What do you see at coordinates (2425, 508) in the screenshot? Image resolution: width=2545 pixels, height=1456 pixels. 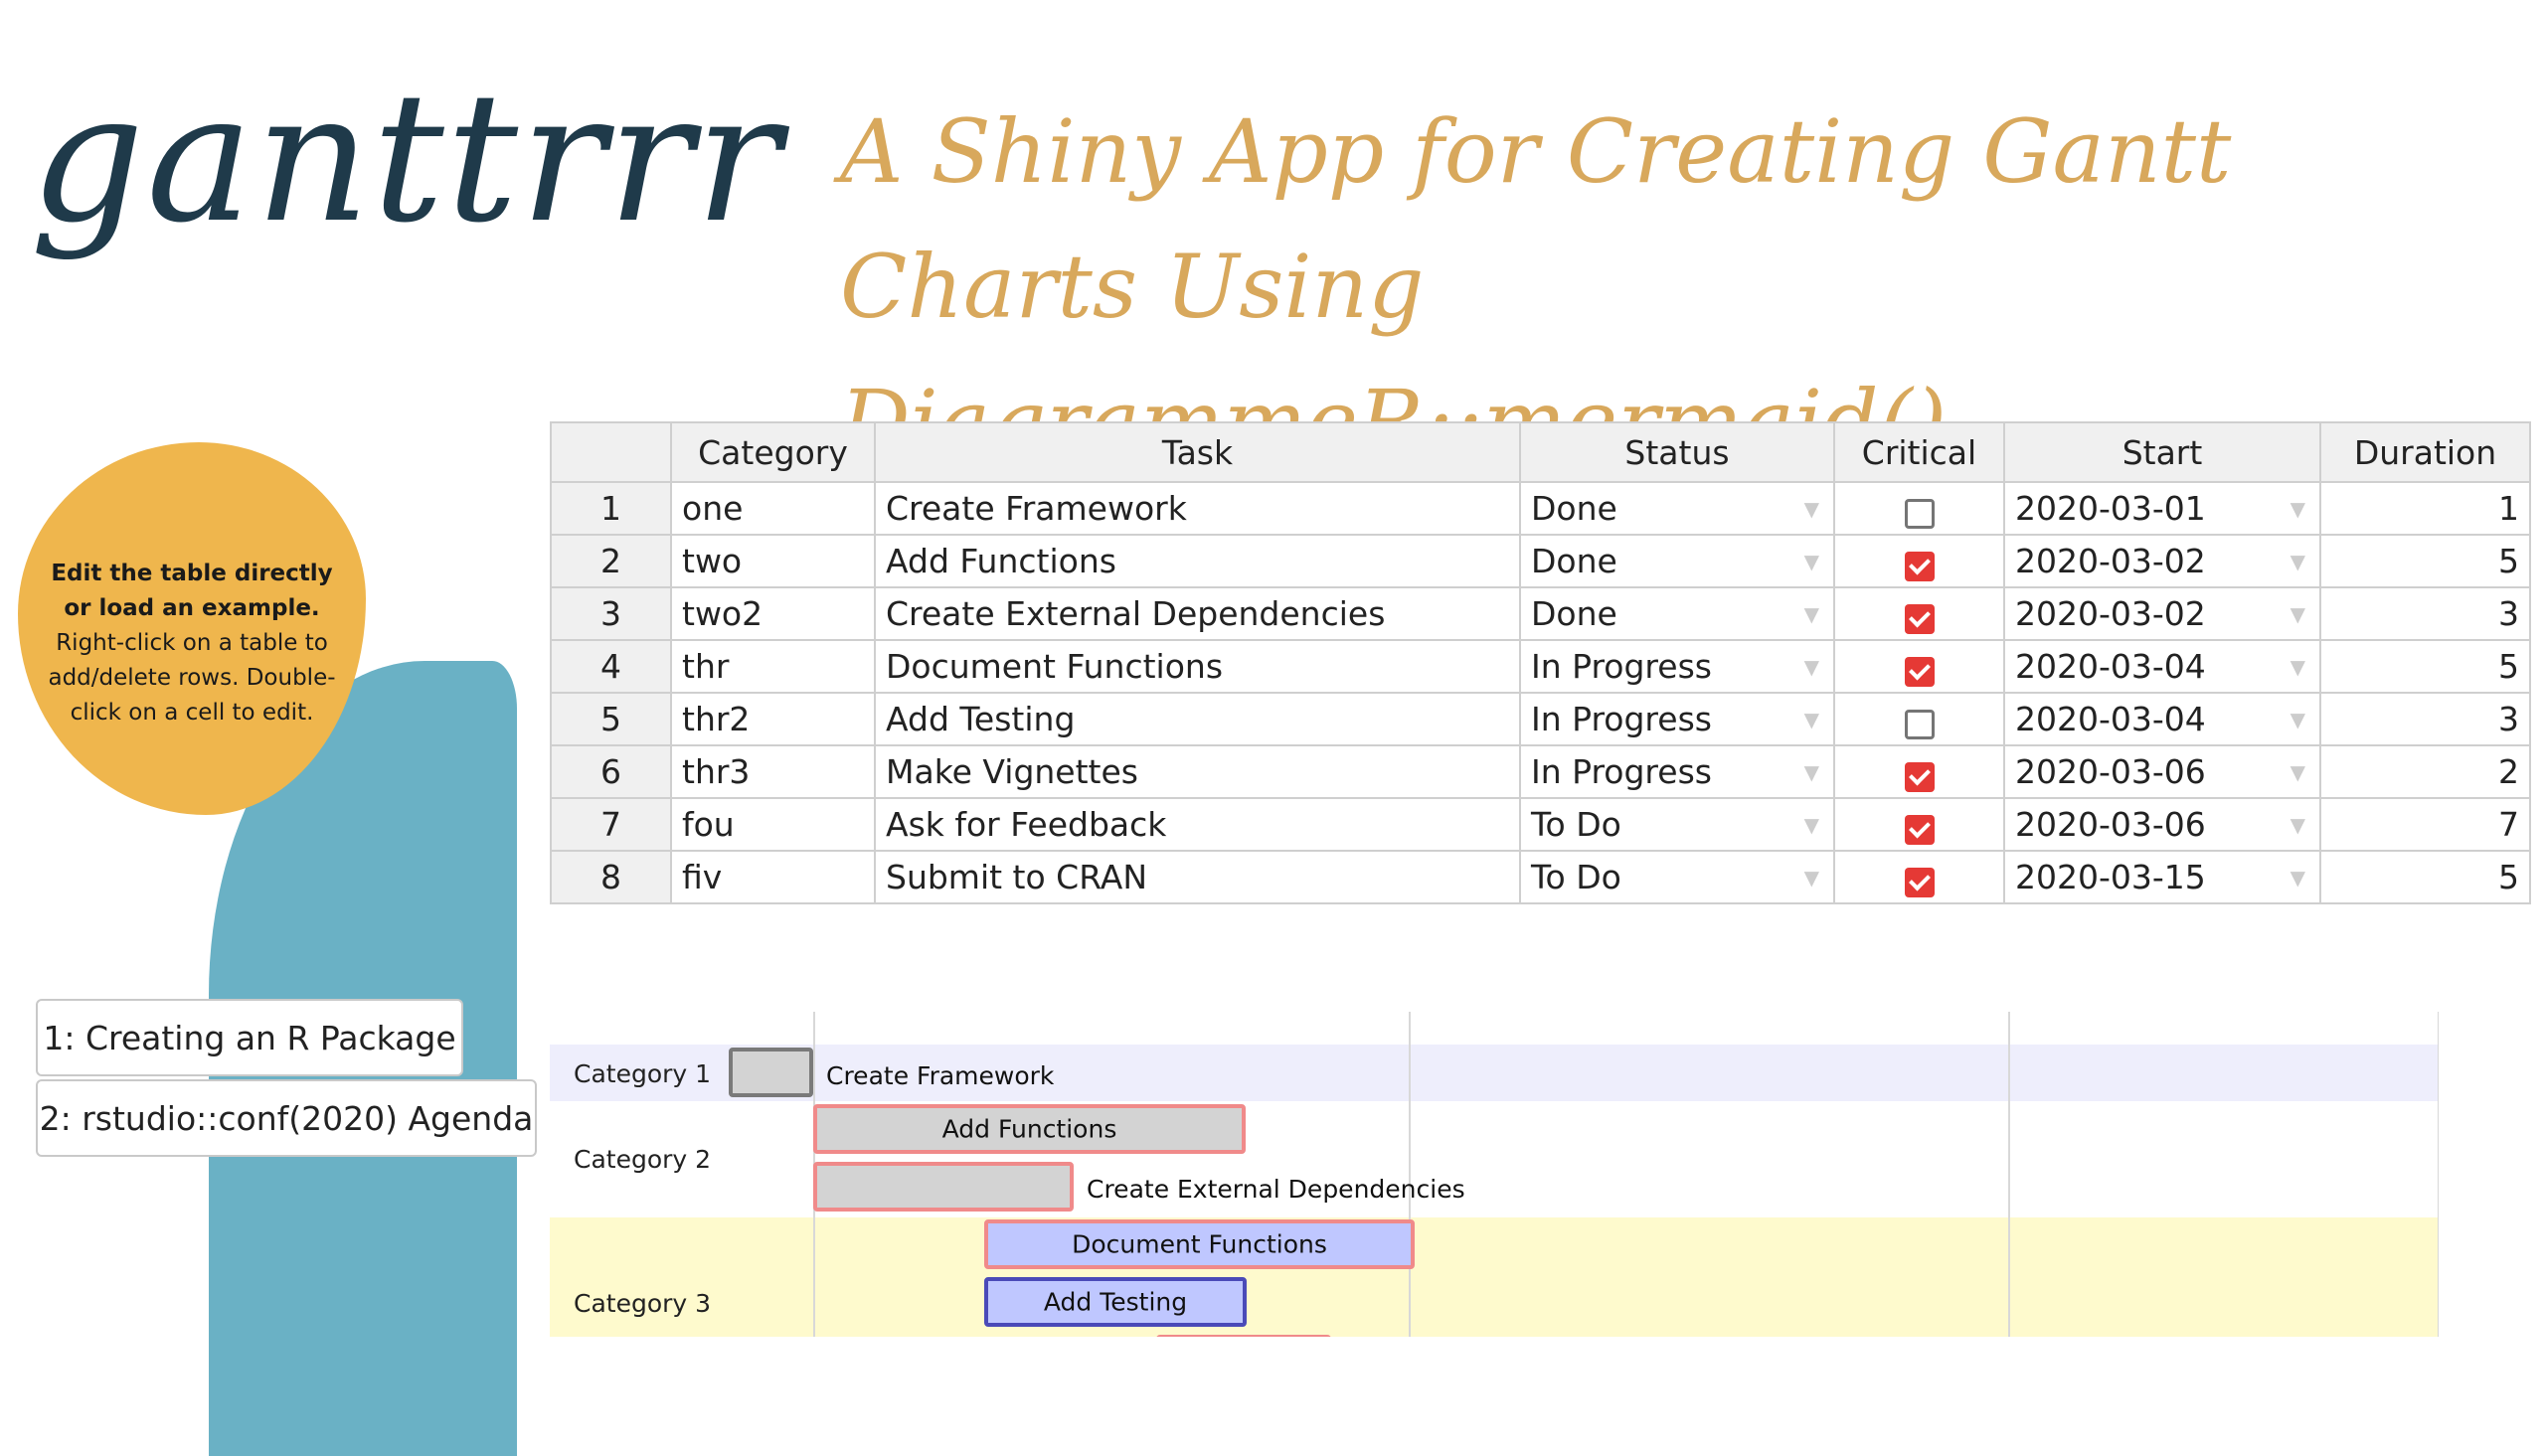 I see `duration-cell: 1` at bounding box center [2425, 508].